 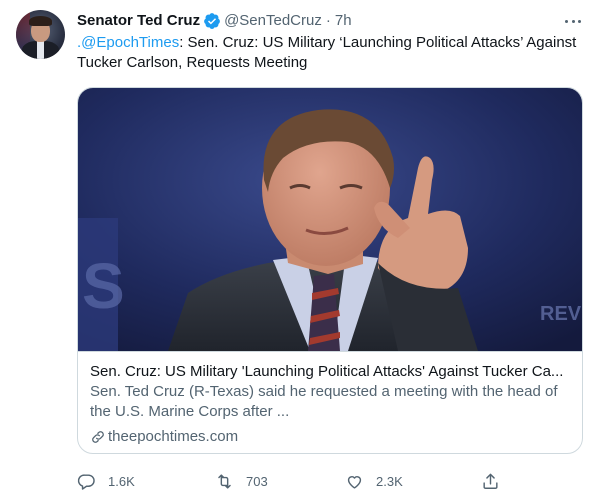 I want to click on reply-button: 1.6K, so click(x=106, y=481).